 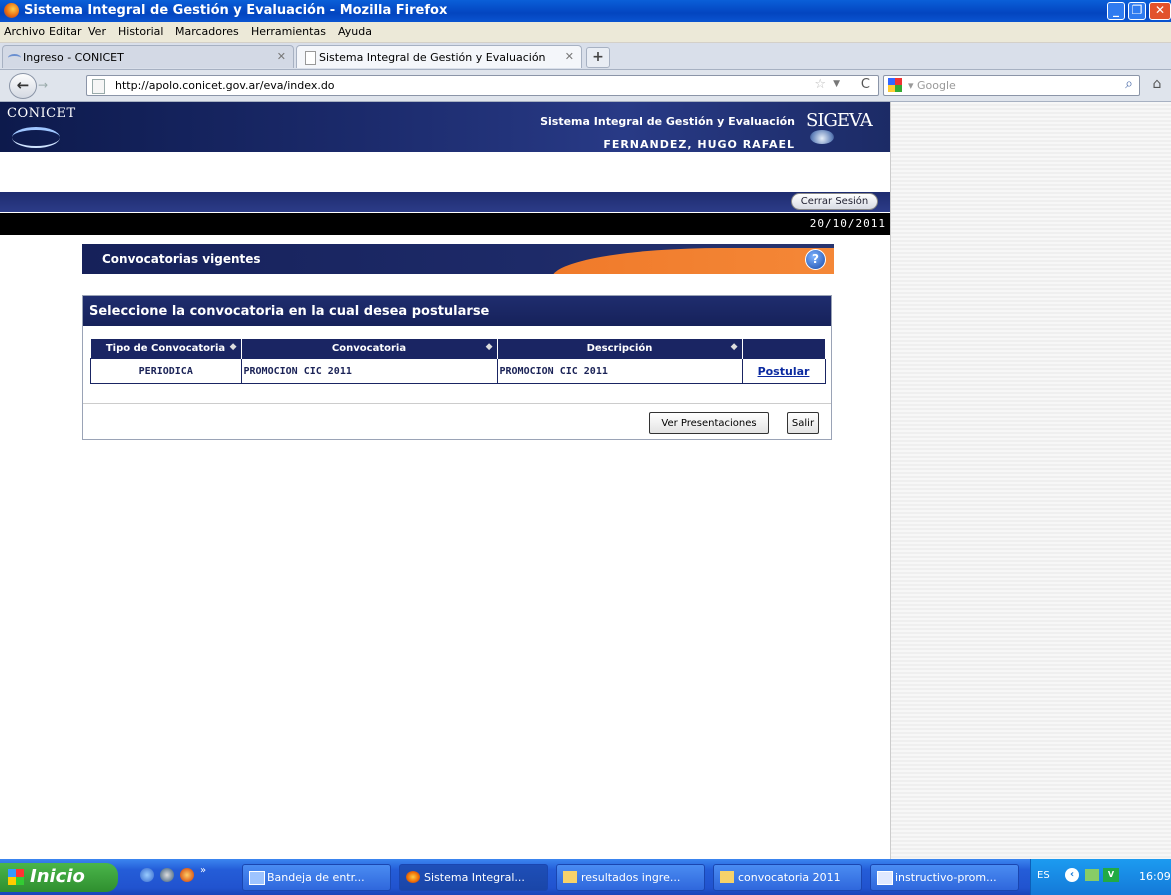 I want to click on tab-ingreso-conicet: Ingreso - CONICET ✕, so click(x=148, y=56).